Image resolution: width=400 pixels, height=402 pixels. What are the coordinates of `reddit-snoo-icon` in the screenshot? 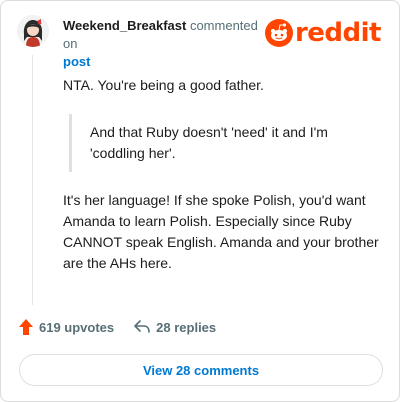 It's located at (278, 33).